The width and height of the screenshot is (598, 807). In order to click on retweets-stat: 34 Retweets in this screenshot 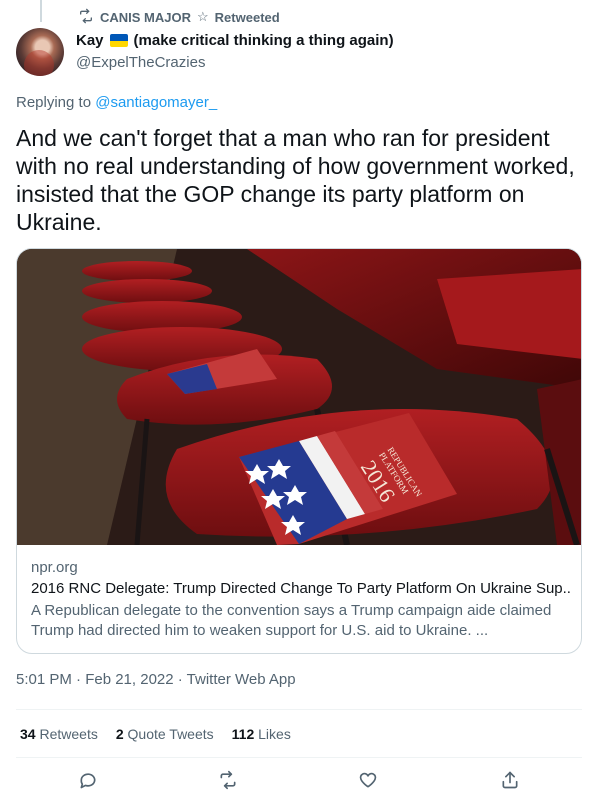, I will do `click(59, 734)`.